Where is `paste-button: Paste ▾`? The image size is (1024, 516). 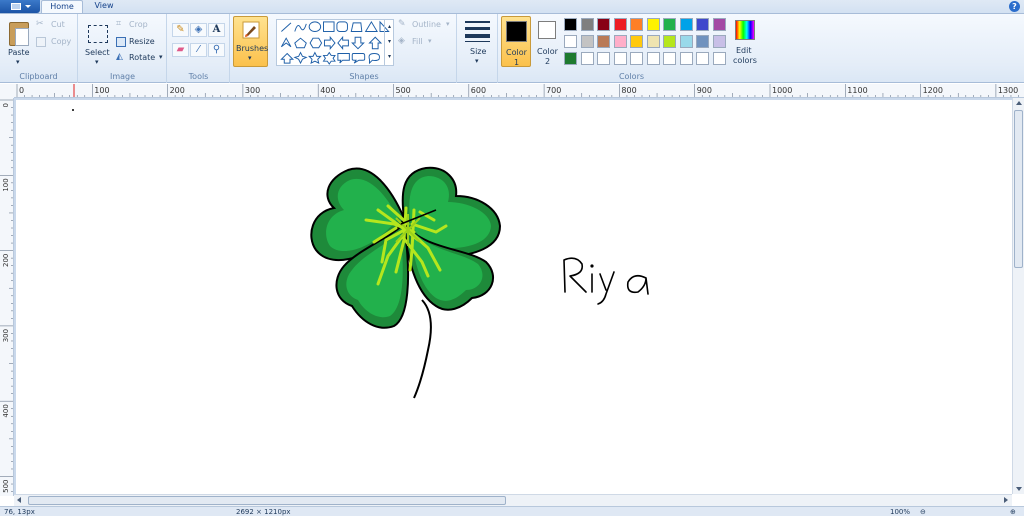
paste-button: Paste ▾ is located at coordinates (18, 41).